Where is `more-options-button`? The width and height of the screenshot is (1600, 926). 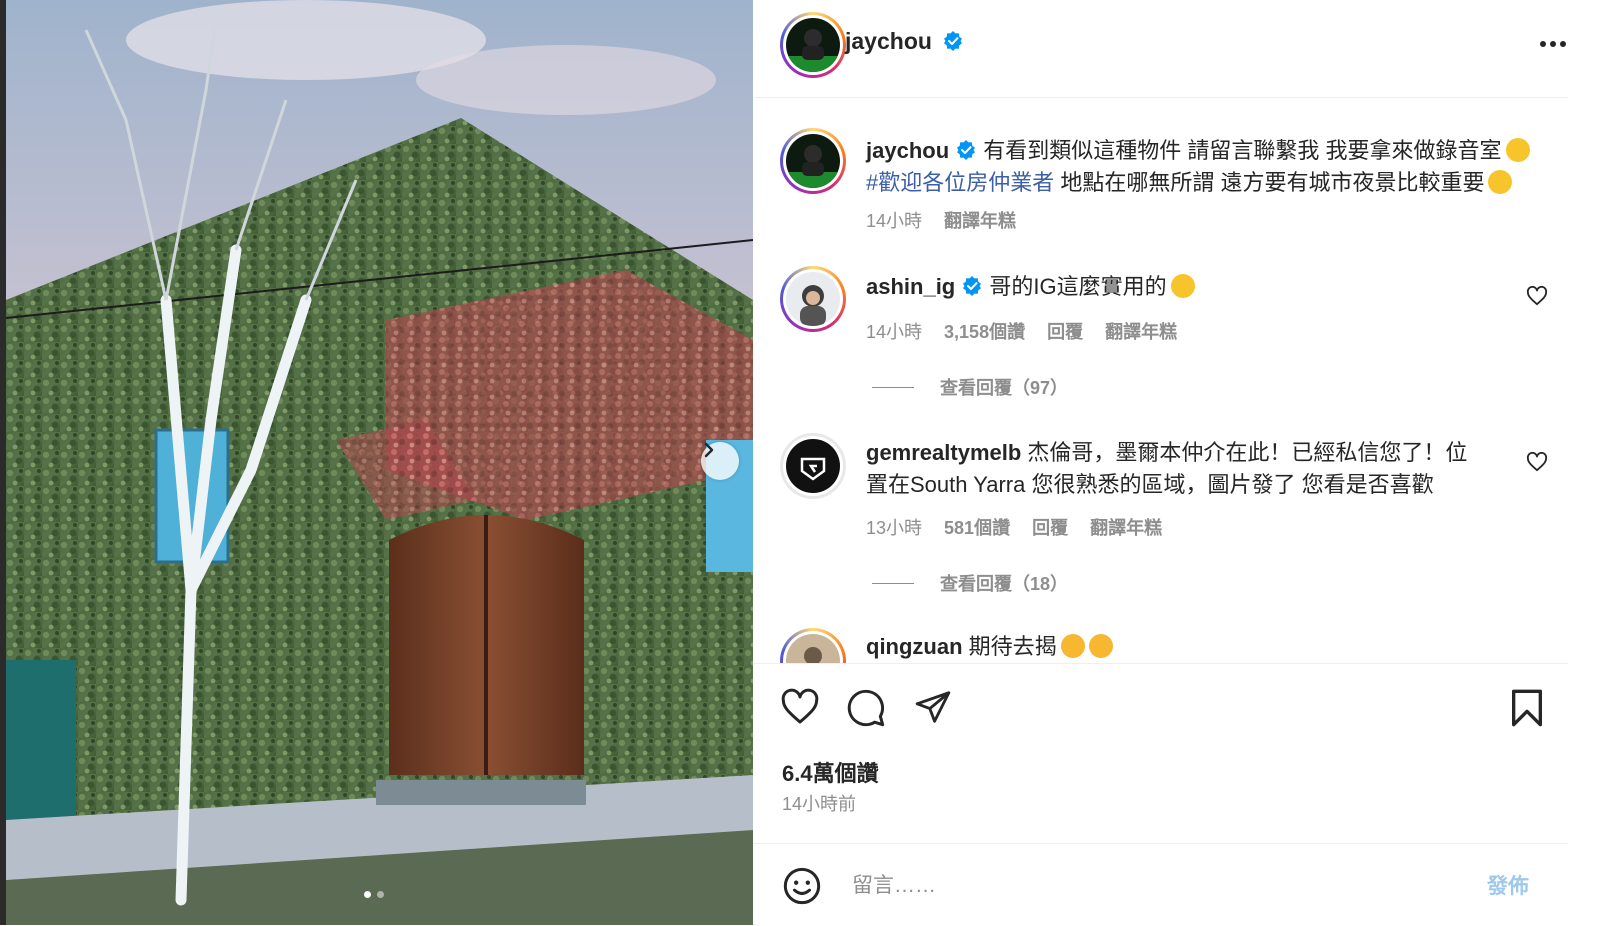
more-options-button is located at coordinates (1553, 45).